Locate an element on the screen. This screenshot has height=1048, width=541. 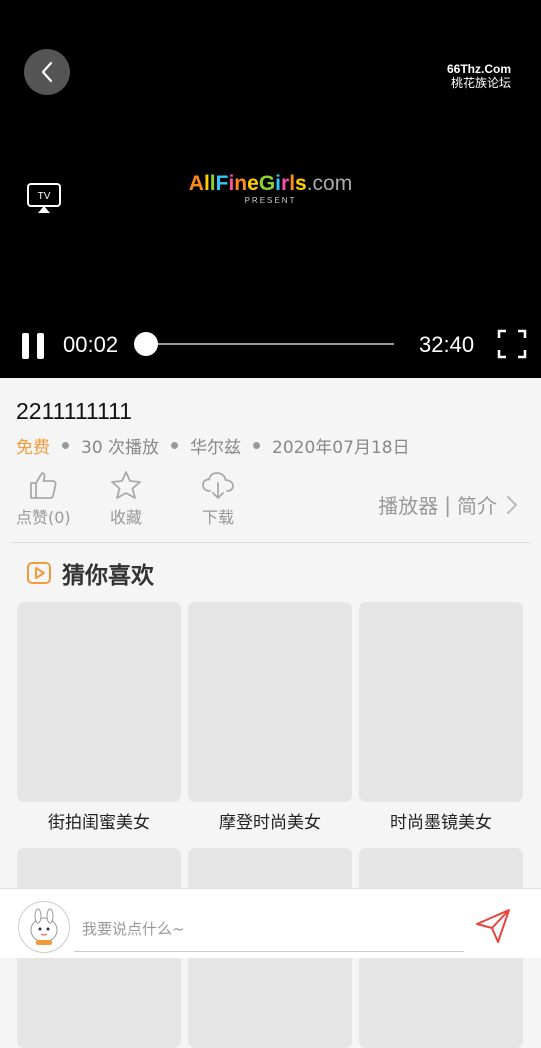
publish-date: 2020年07月18日 is located at coordinates (341, 448).